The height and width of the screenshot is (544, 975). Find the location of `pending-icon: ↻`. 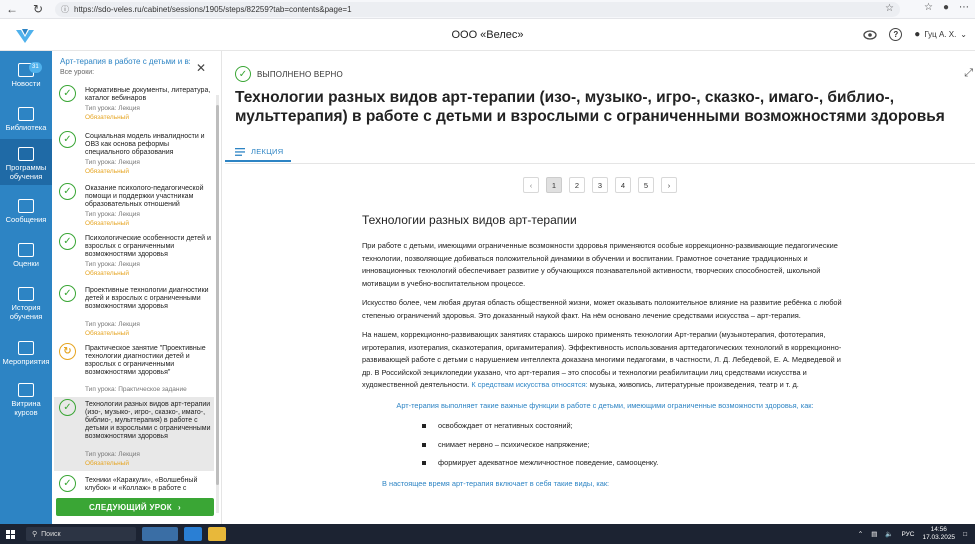

pending-icon: ↻ is located at coordinates (67, 351).